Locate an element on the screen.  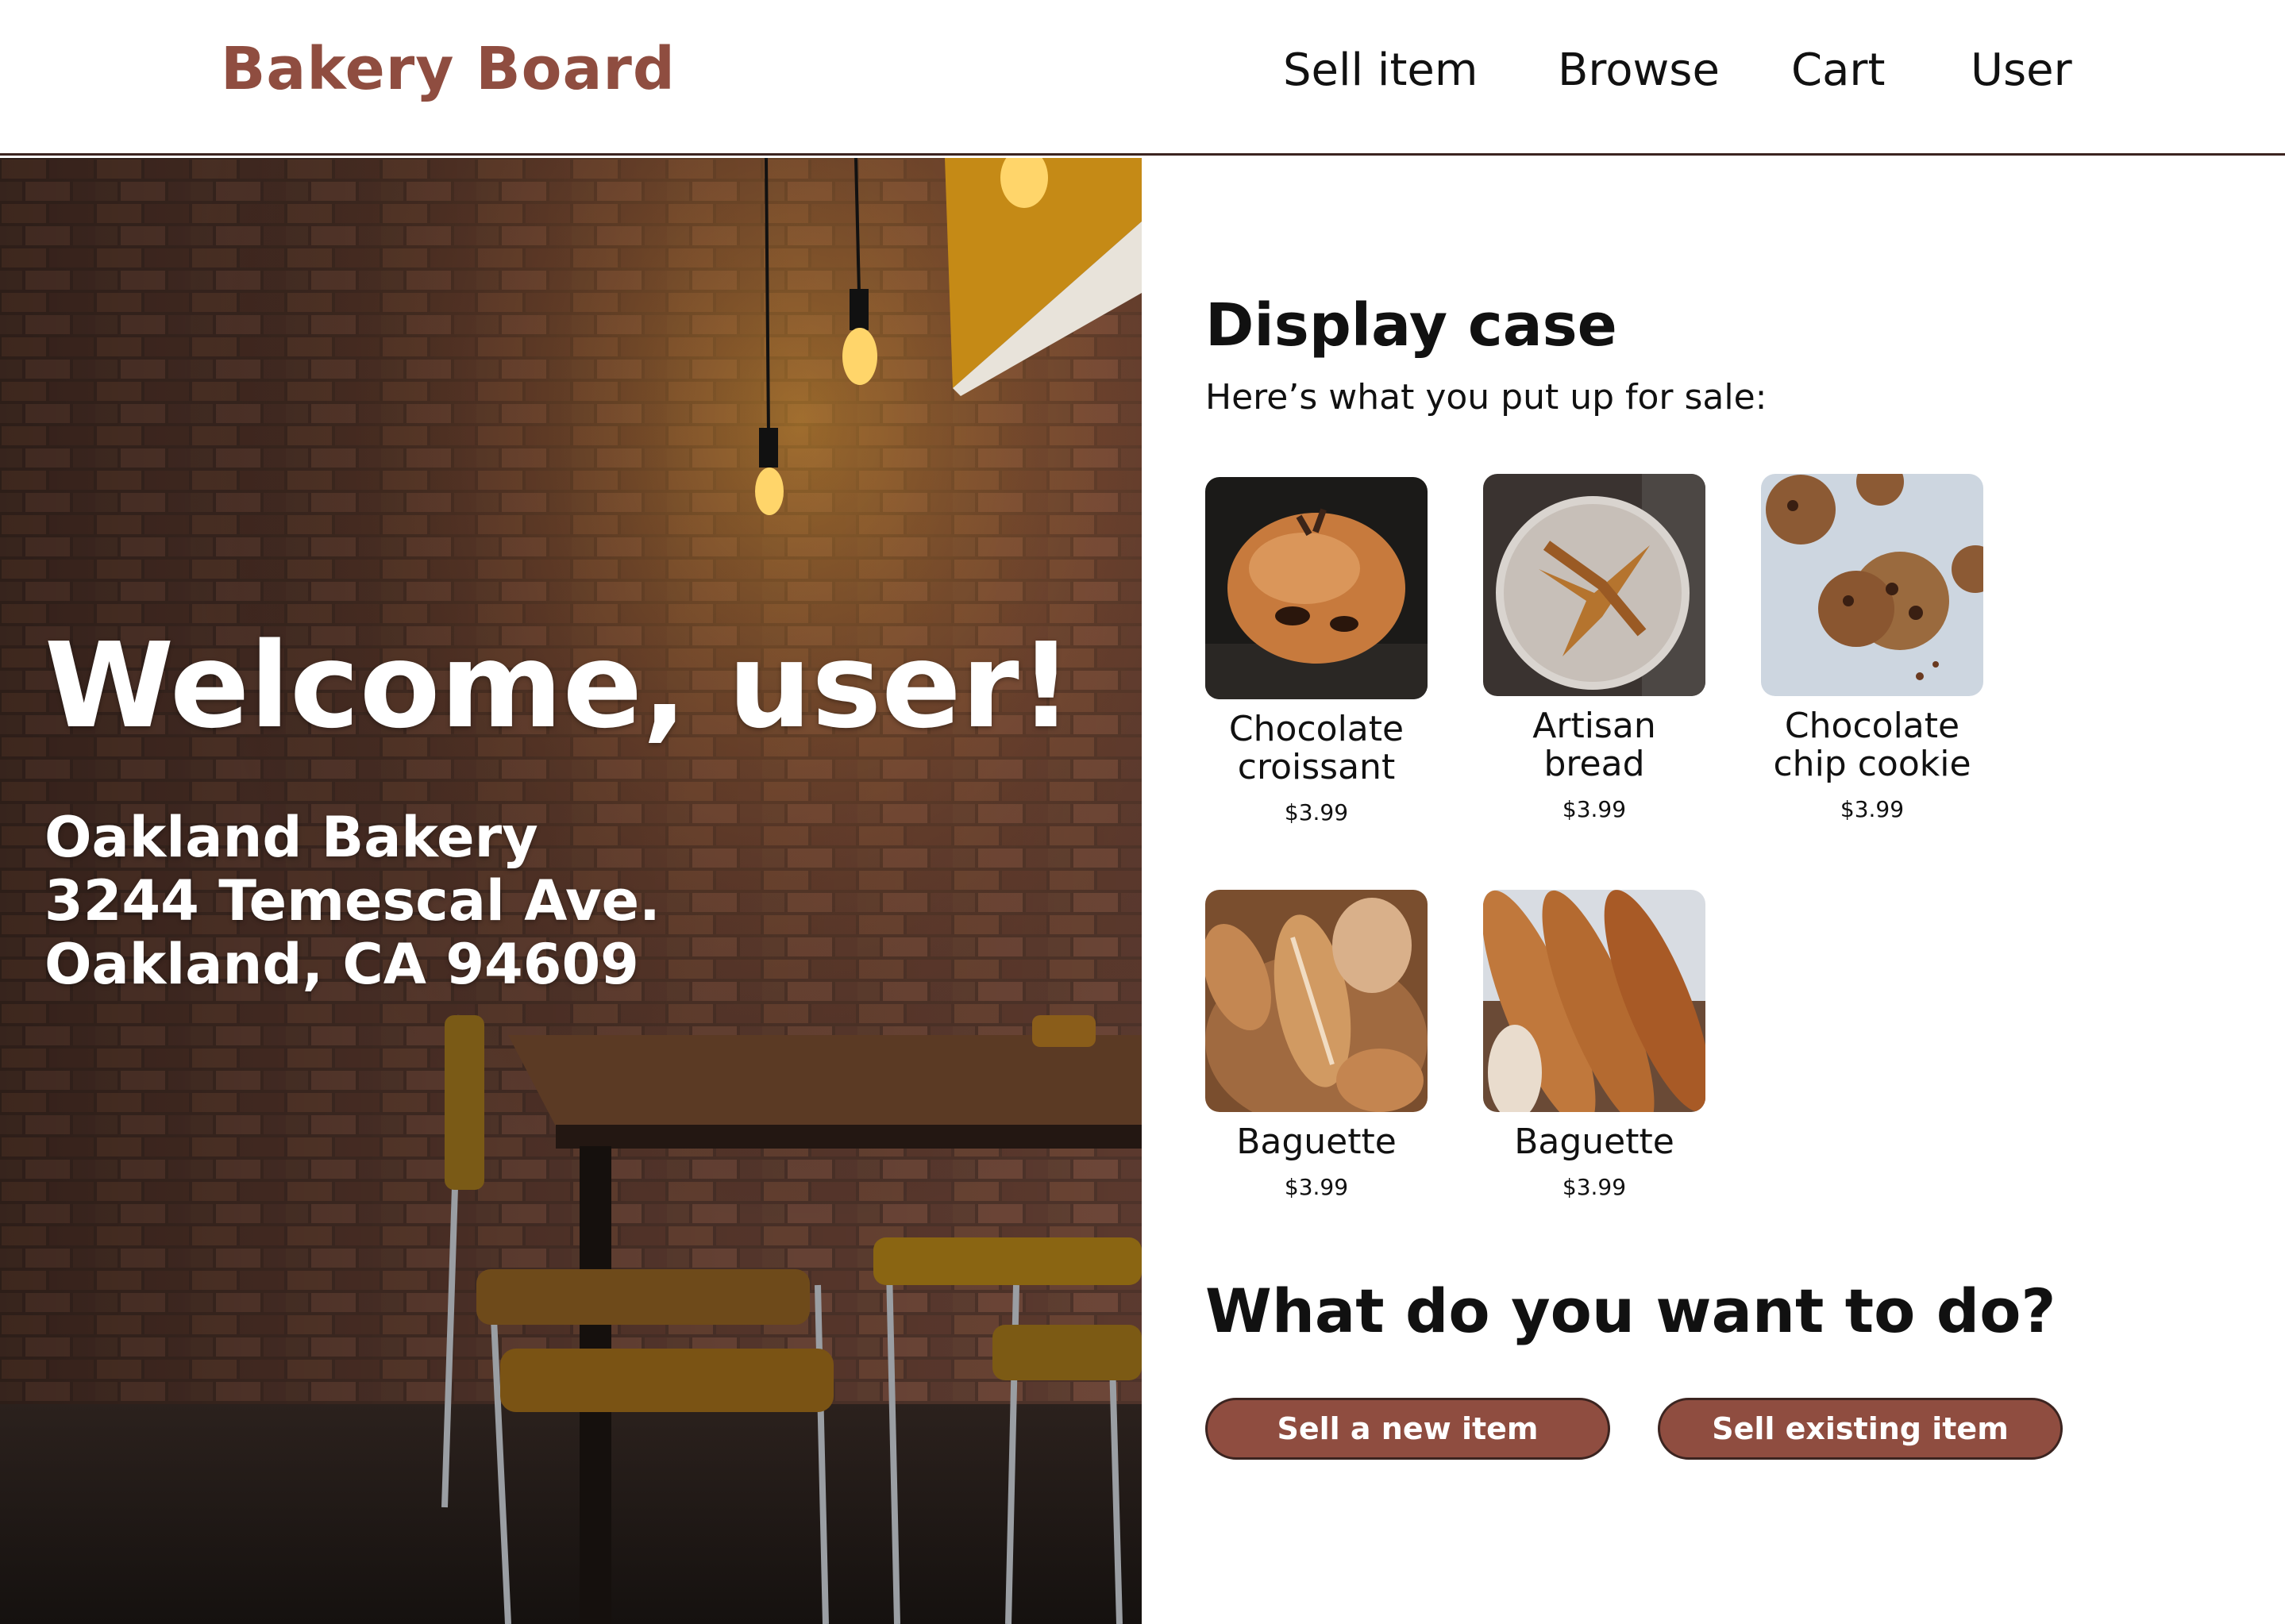
product-name-line1: Artisan is located at coordinates (1594, 726).